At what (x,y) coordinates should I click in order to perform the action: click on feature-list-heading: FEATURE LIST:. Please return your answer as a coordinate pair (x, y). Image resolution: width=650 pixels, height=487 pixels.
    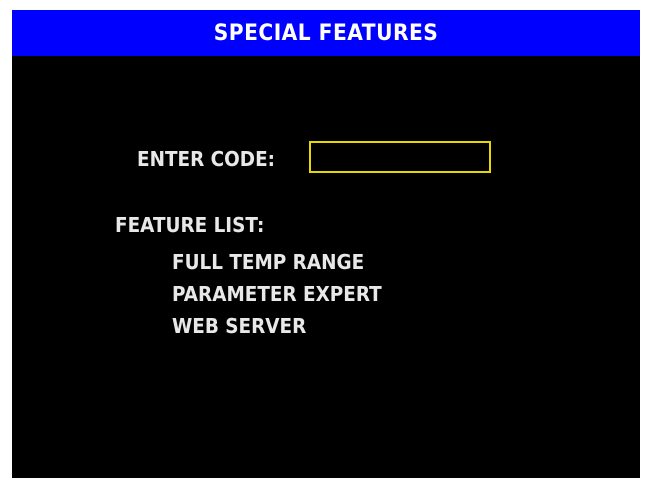
    Looking at the image, I should click on (190, 225).